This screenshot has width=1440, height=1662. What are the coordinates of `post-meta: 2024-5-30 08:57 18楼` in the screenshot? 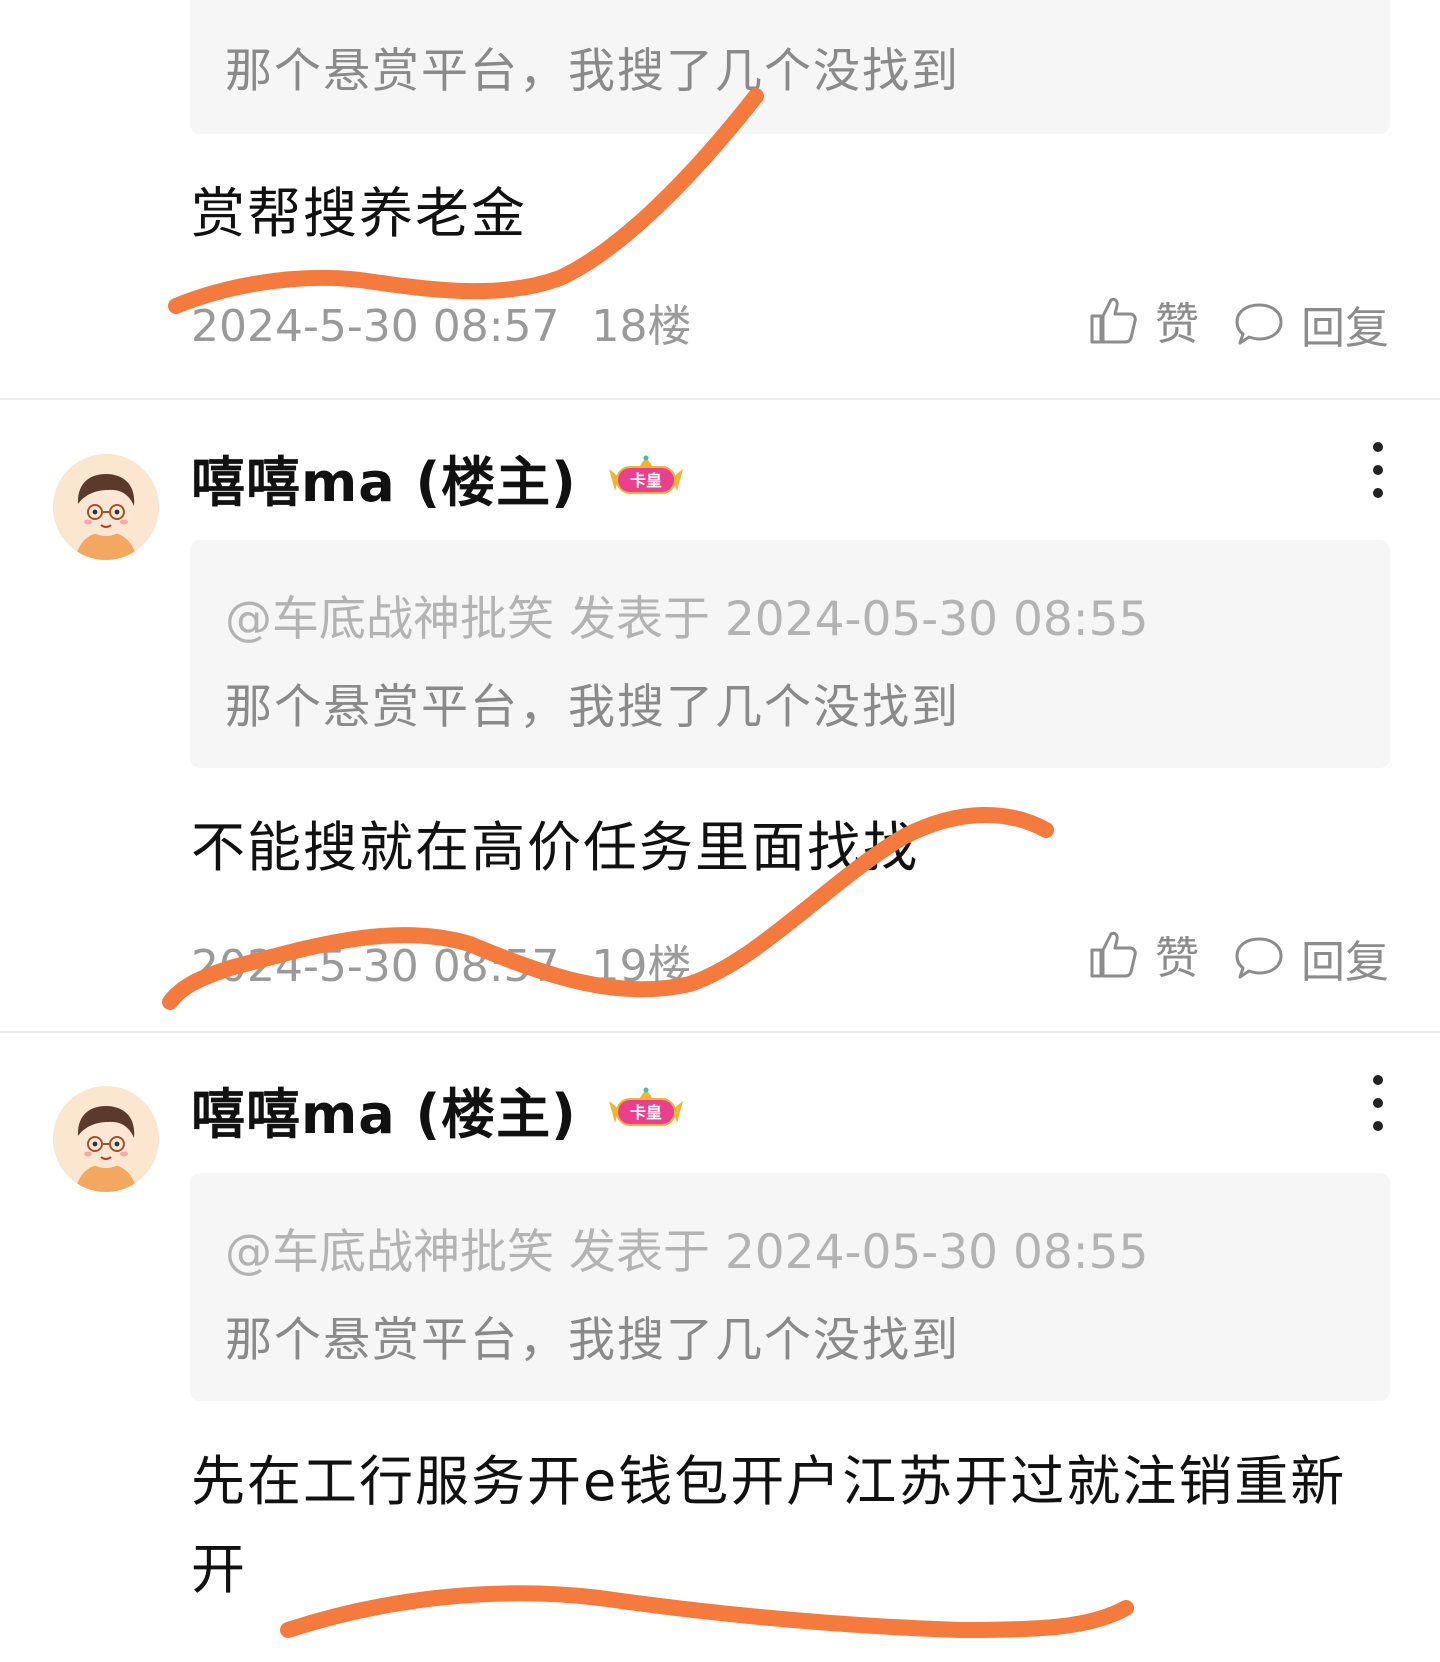 It's located at (441, 322).